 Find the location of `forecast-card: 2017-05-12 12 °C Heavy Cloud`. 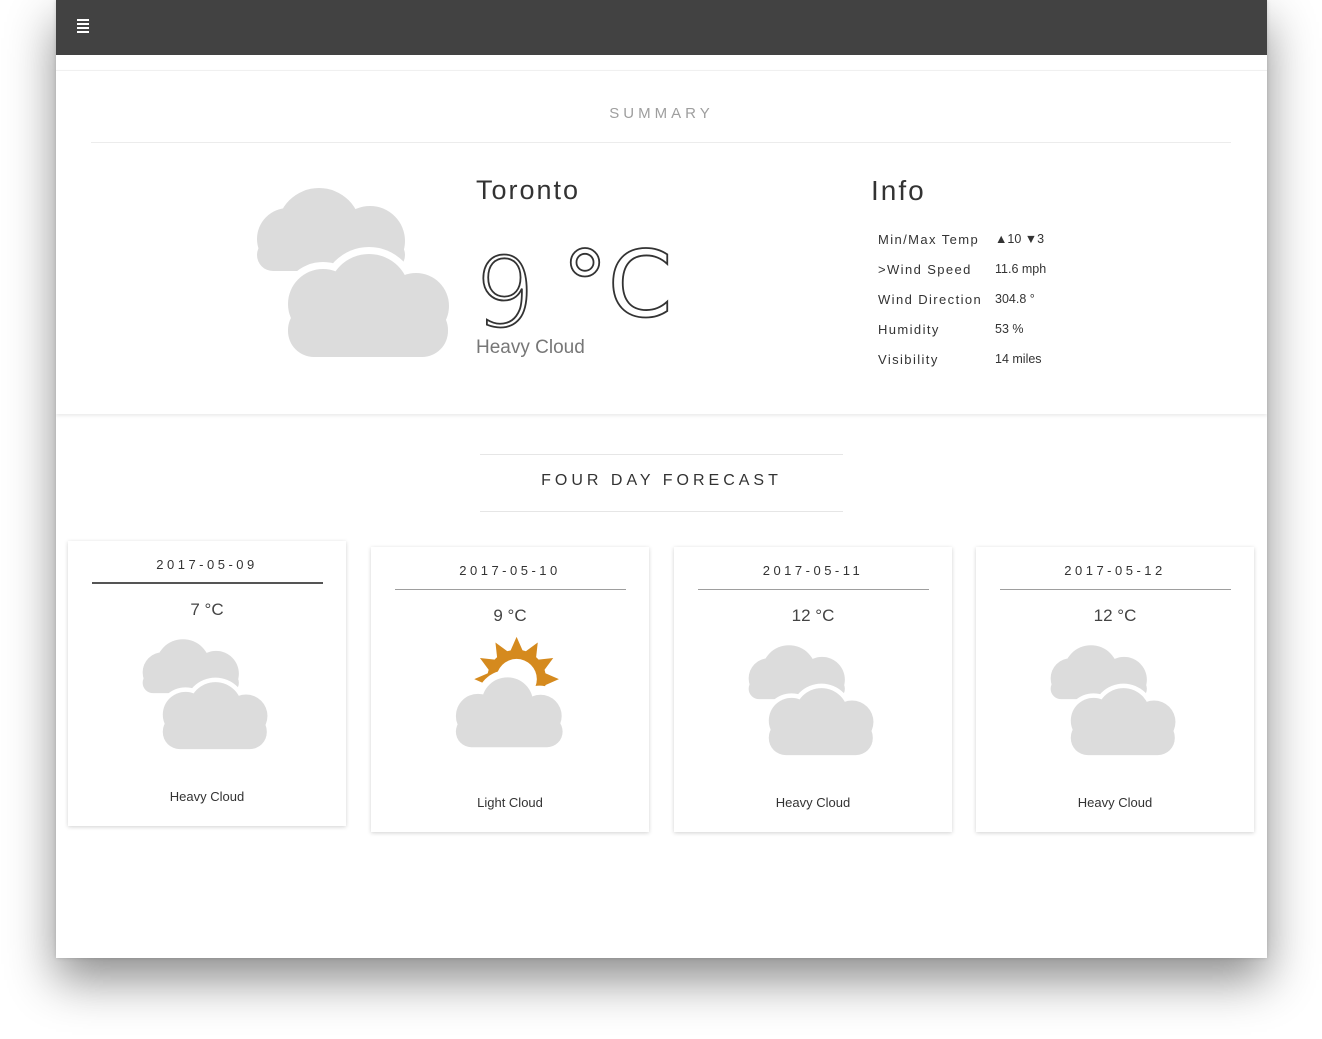

forecast-card: 2017-05-12 12 °C Heavy Cloud is located at coordinates (1115, 689).